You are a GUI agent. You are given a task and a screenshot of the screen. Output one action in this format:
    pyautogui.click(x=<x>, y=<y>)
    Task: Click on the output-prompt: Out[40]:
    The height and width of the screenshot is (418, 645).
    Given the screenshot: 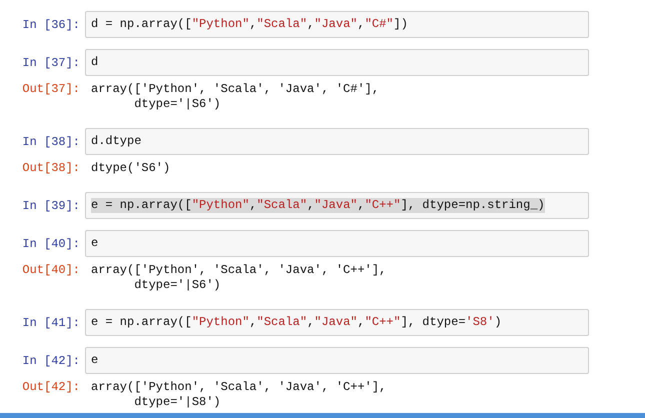 What is the action you would take?
    pyautogui.click(x=51, y=270)
    